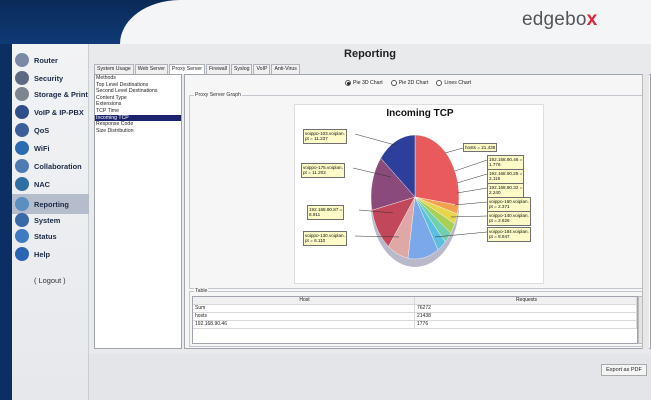 This screenshot has width=651, height=400. I want to click on pie-callout-label: voippo-184.voiplan. pt = 8.947, so click(509, 234).